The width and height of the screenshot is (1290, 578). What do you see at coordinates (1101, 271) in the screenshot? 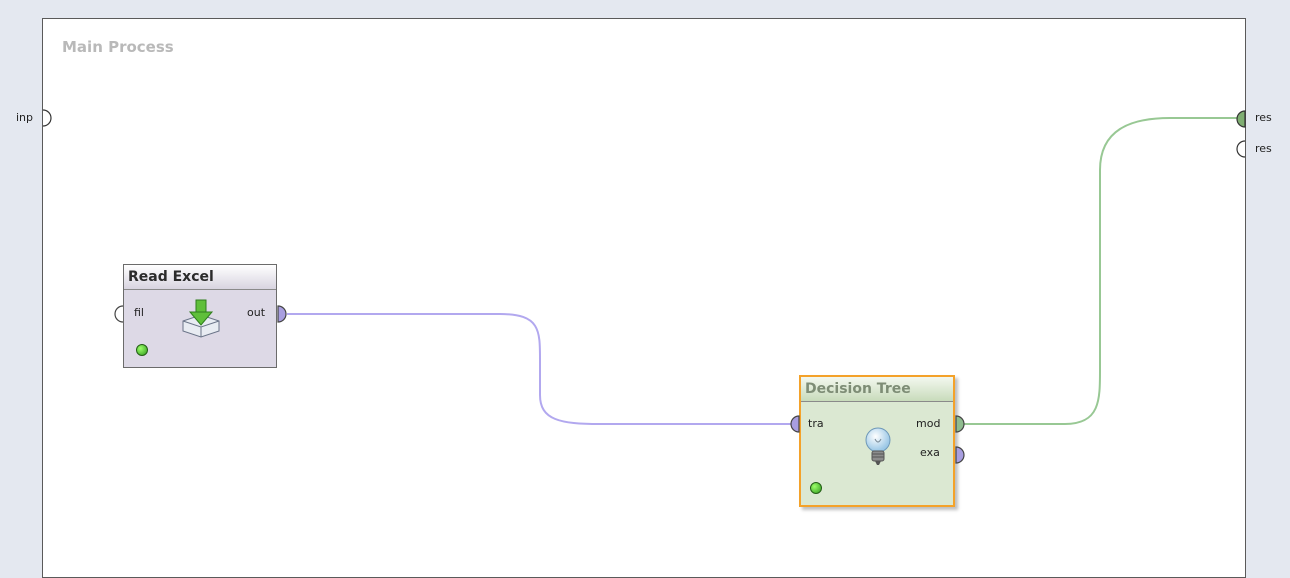
I see `connection-wire-model` at bounding box center [1101, 271].